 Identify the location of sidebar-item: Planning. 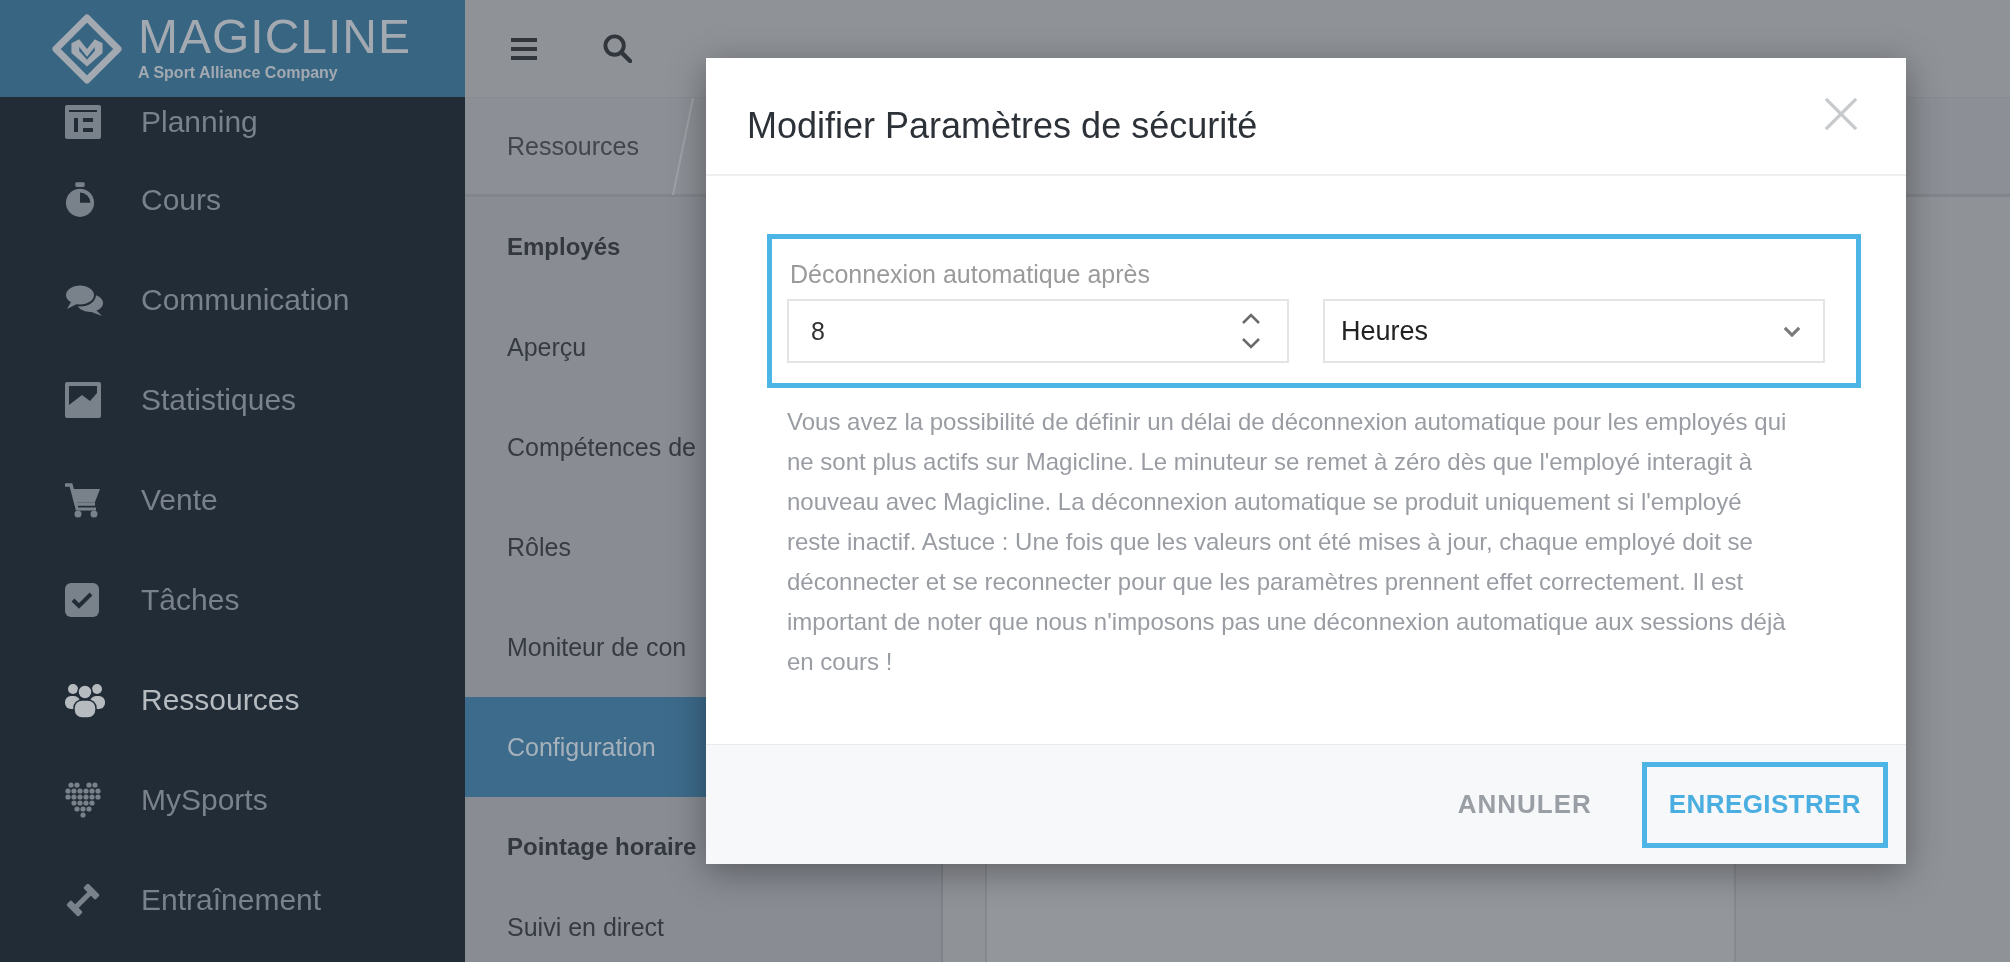
(161, 122).